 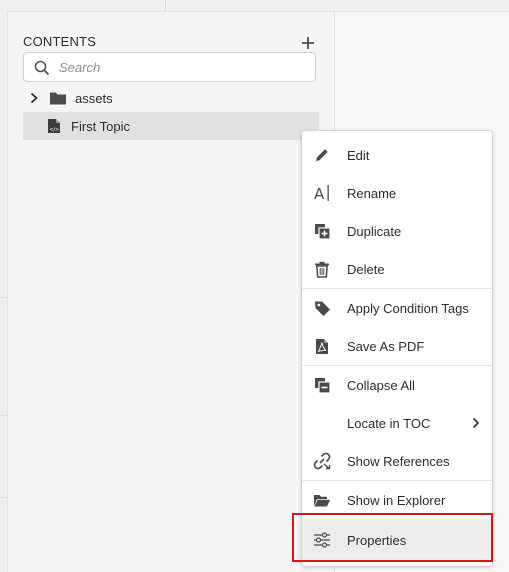 I want to click on link-icon, so click(x=322, y=461).